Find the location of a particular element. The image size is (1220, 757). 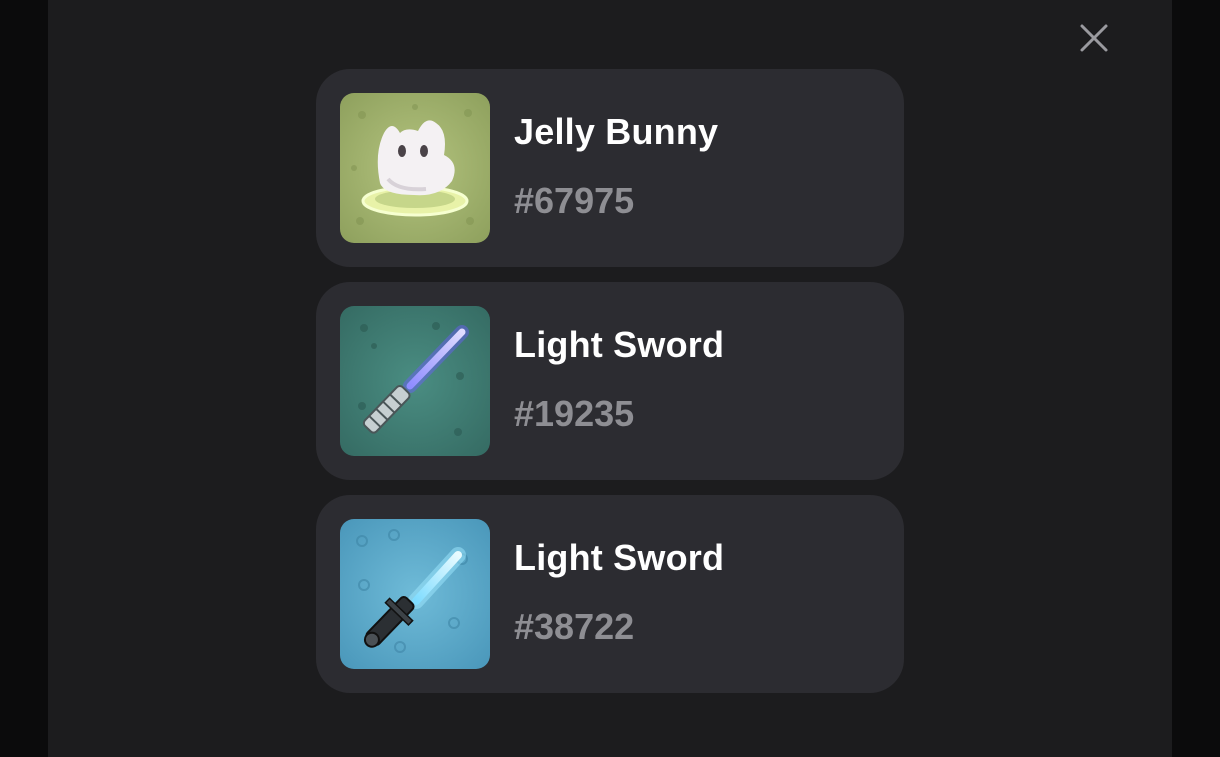

list-item: Jelly Bunny #67975 is located at coordinates (610, 168).